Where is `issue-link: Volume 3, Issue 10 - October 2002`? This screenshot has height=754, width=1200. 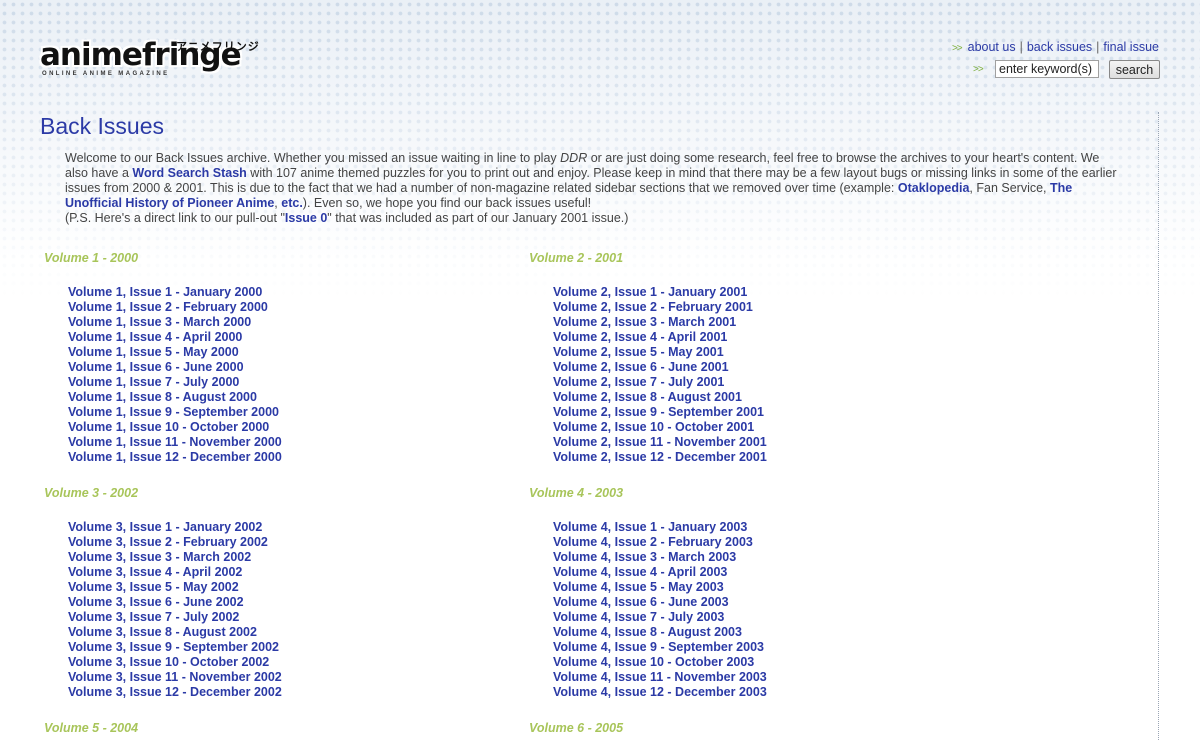 issue-link: Volume 3, Issue 10 - October 2002 is located at coordinates (168, 662).